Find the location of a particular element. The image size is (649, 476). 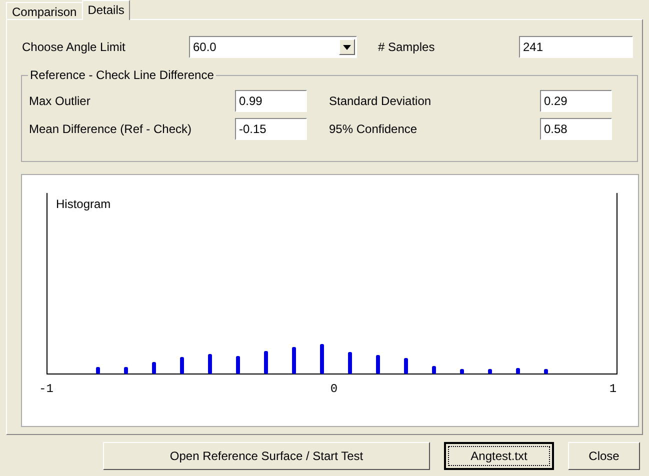

tab: Comparison is located at coordinates (44, 10).